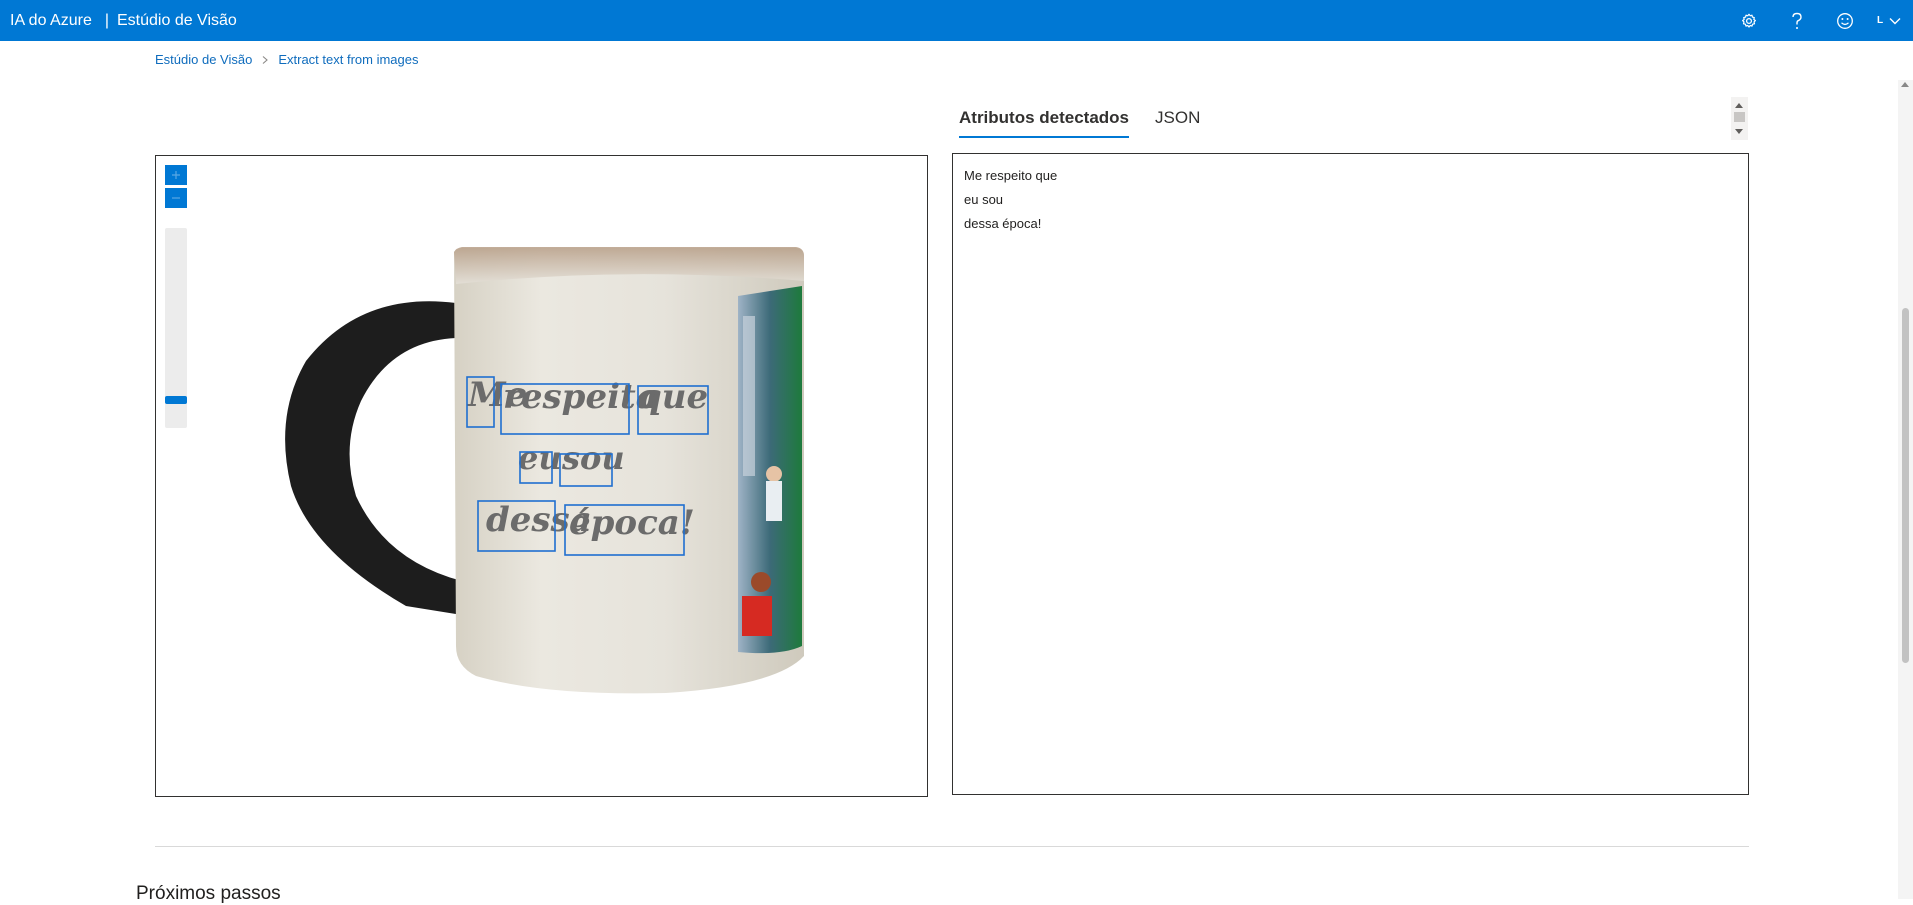 This screenshot has height=905, width=1913. I want to click on breadcrumb-link-extract-text: Extract text from images, so click(348, 59).